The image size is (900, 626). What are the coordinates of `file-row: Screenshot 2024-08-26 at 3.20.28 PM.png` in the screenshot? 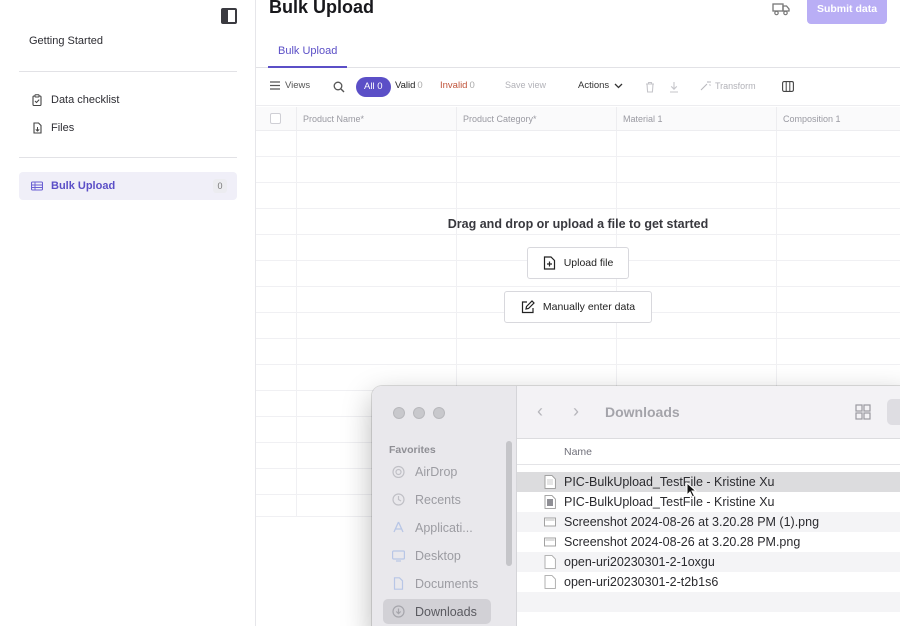 It's located at (708, 542).